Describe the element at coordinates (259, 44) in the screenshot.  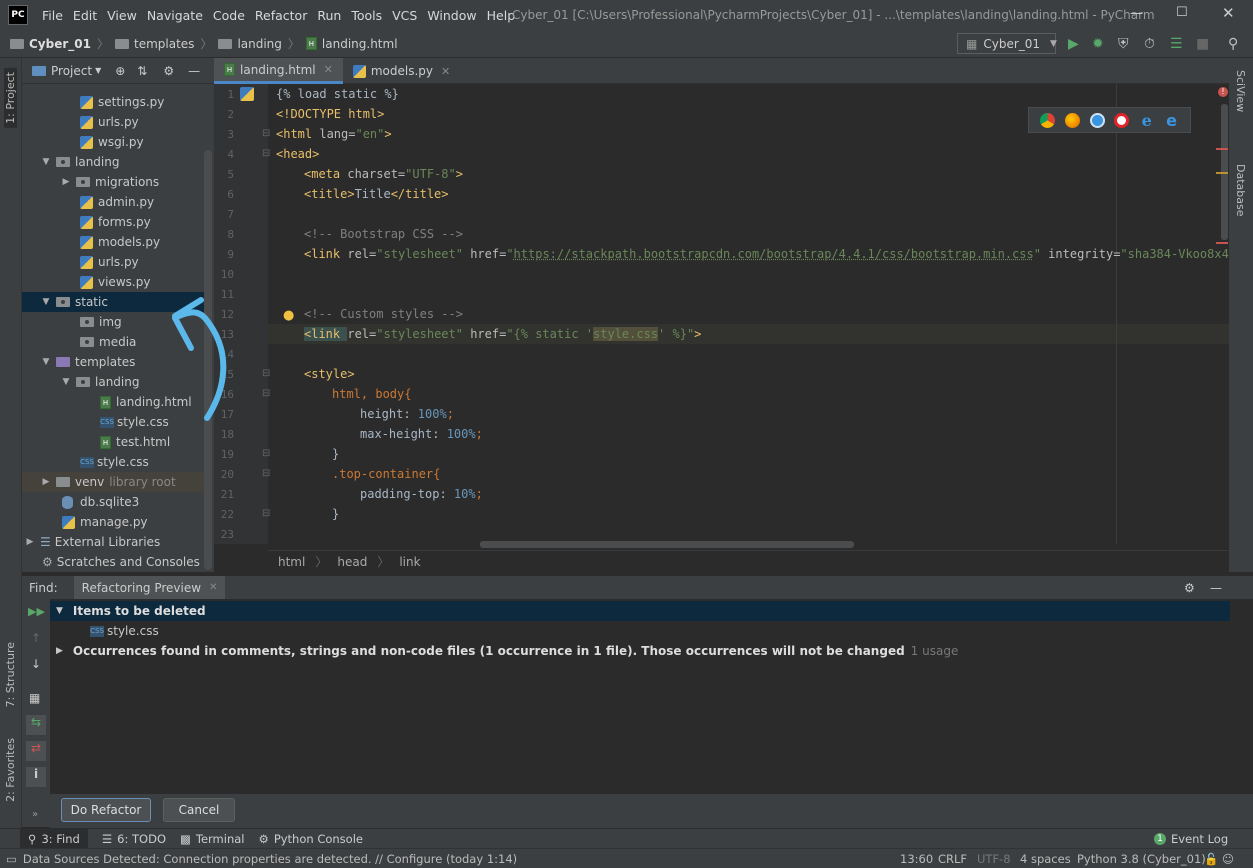
I see `breadcrumb-landing: landing` at that location.